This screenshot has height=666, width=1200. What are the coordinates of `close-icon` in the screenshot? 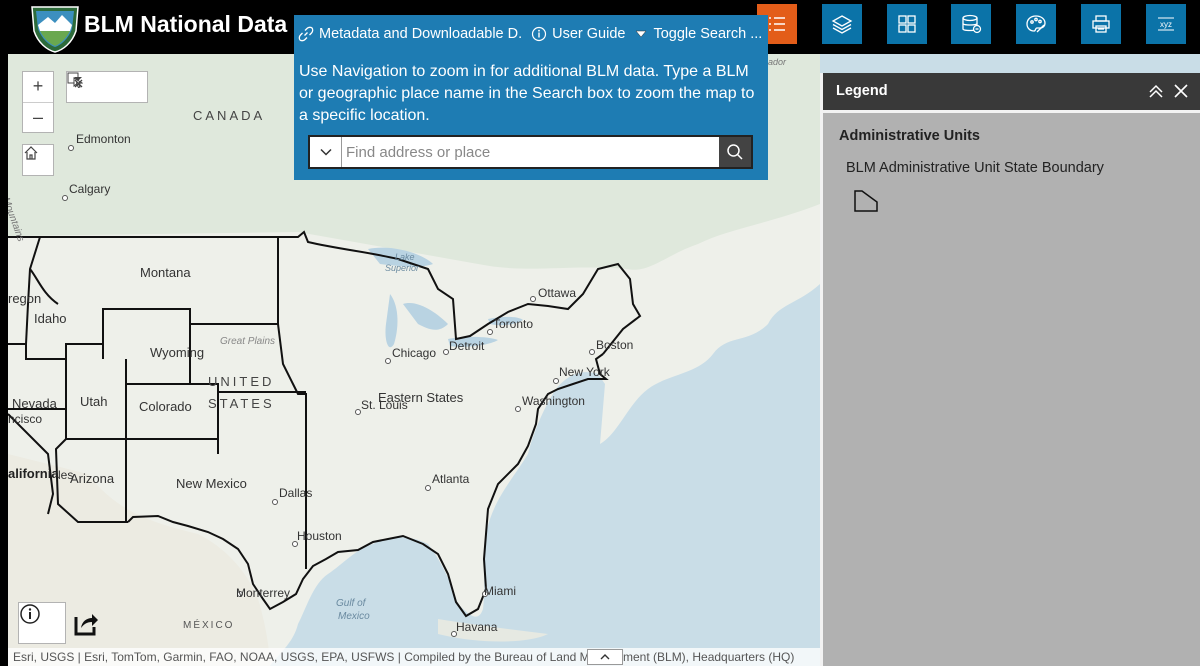 It's located at (1181, 91).